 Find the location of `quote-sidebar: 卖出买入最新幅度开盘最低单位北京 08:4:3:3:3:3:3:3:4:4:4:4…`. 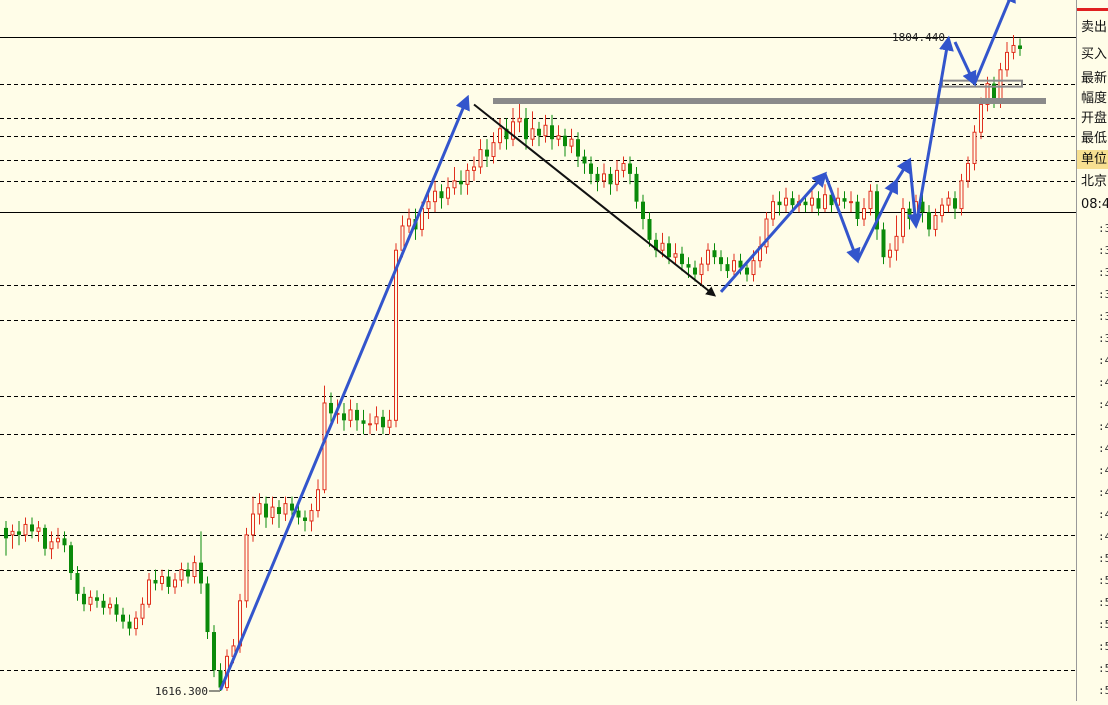

quote-sidebar: 卖出买入最新幅度开盘最低单位北京 08:4:3:3:3:3:3:3:4:4:4:4… is located at coordinates (1092, 350).